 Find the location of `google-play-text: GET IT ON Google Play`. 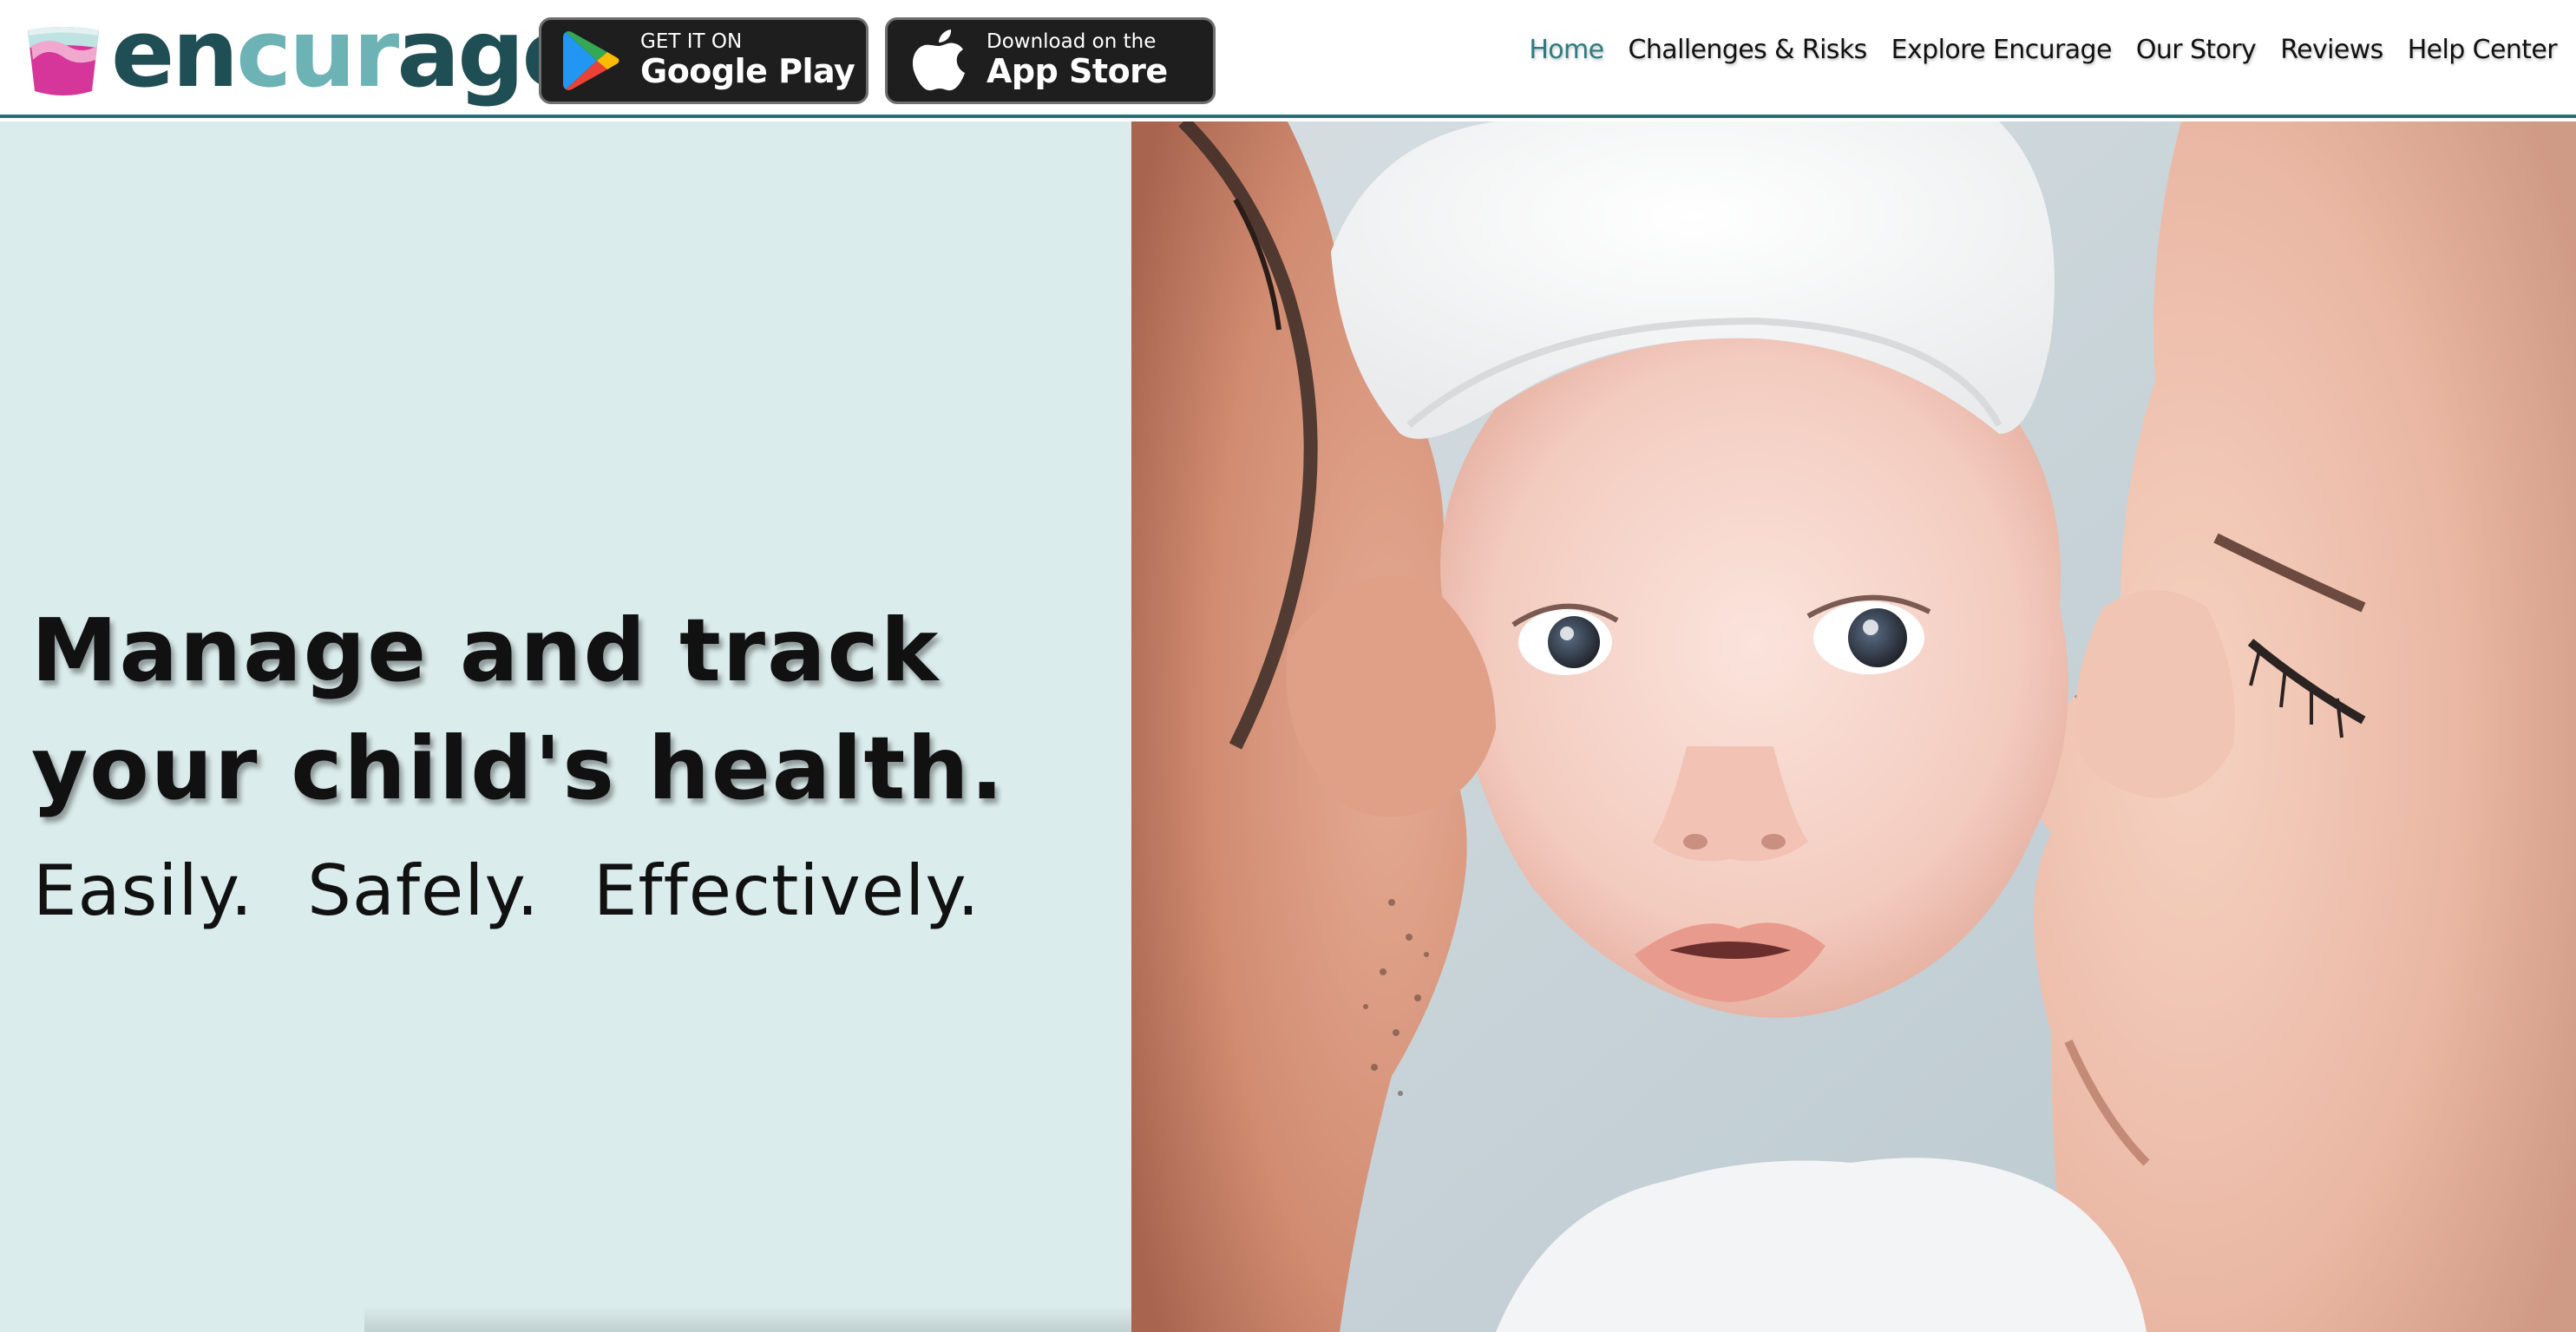

google-play-text: GET IT ON Google Play is located at coordinates (747, 61).